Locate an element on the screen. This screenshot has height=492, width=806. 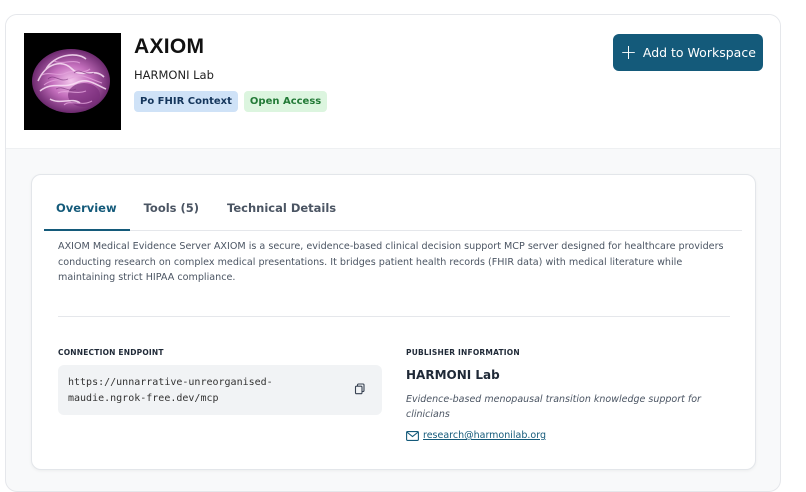
plus-icon: + is located at coordinates (628, 51).